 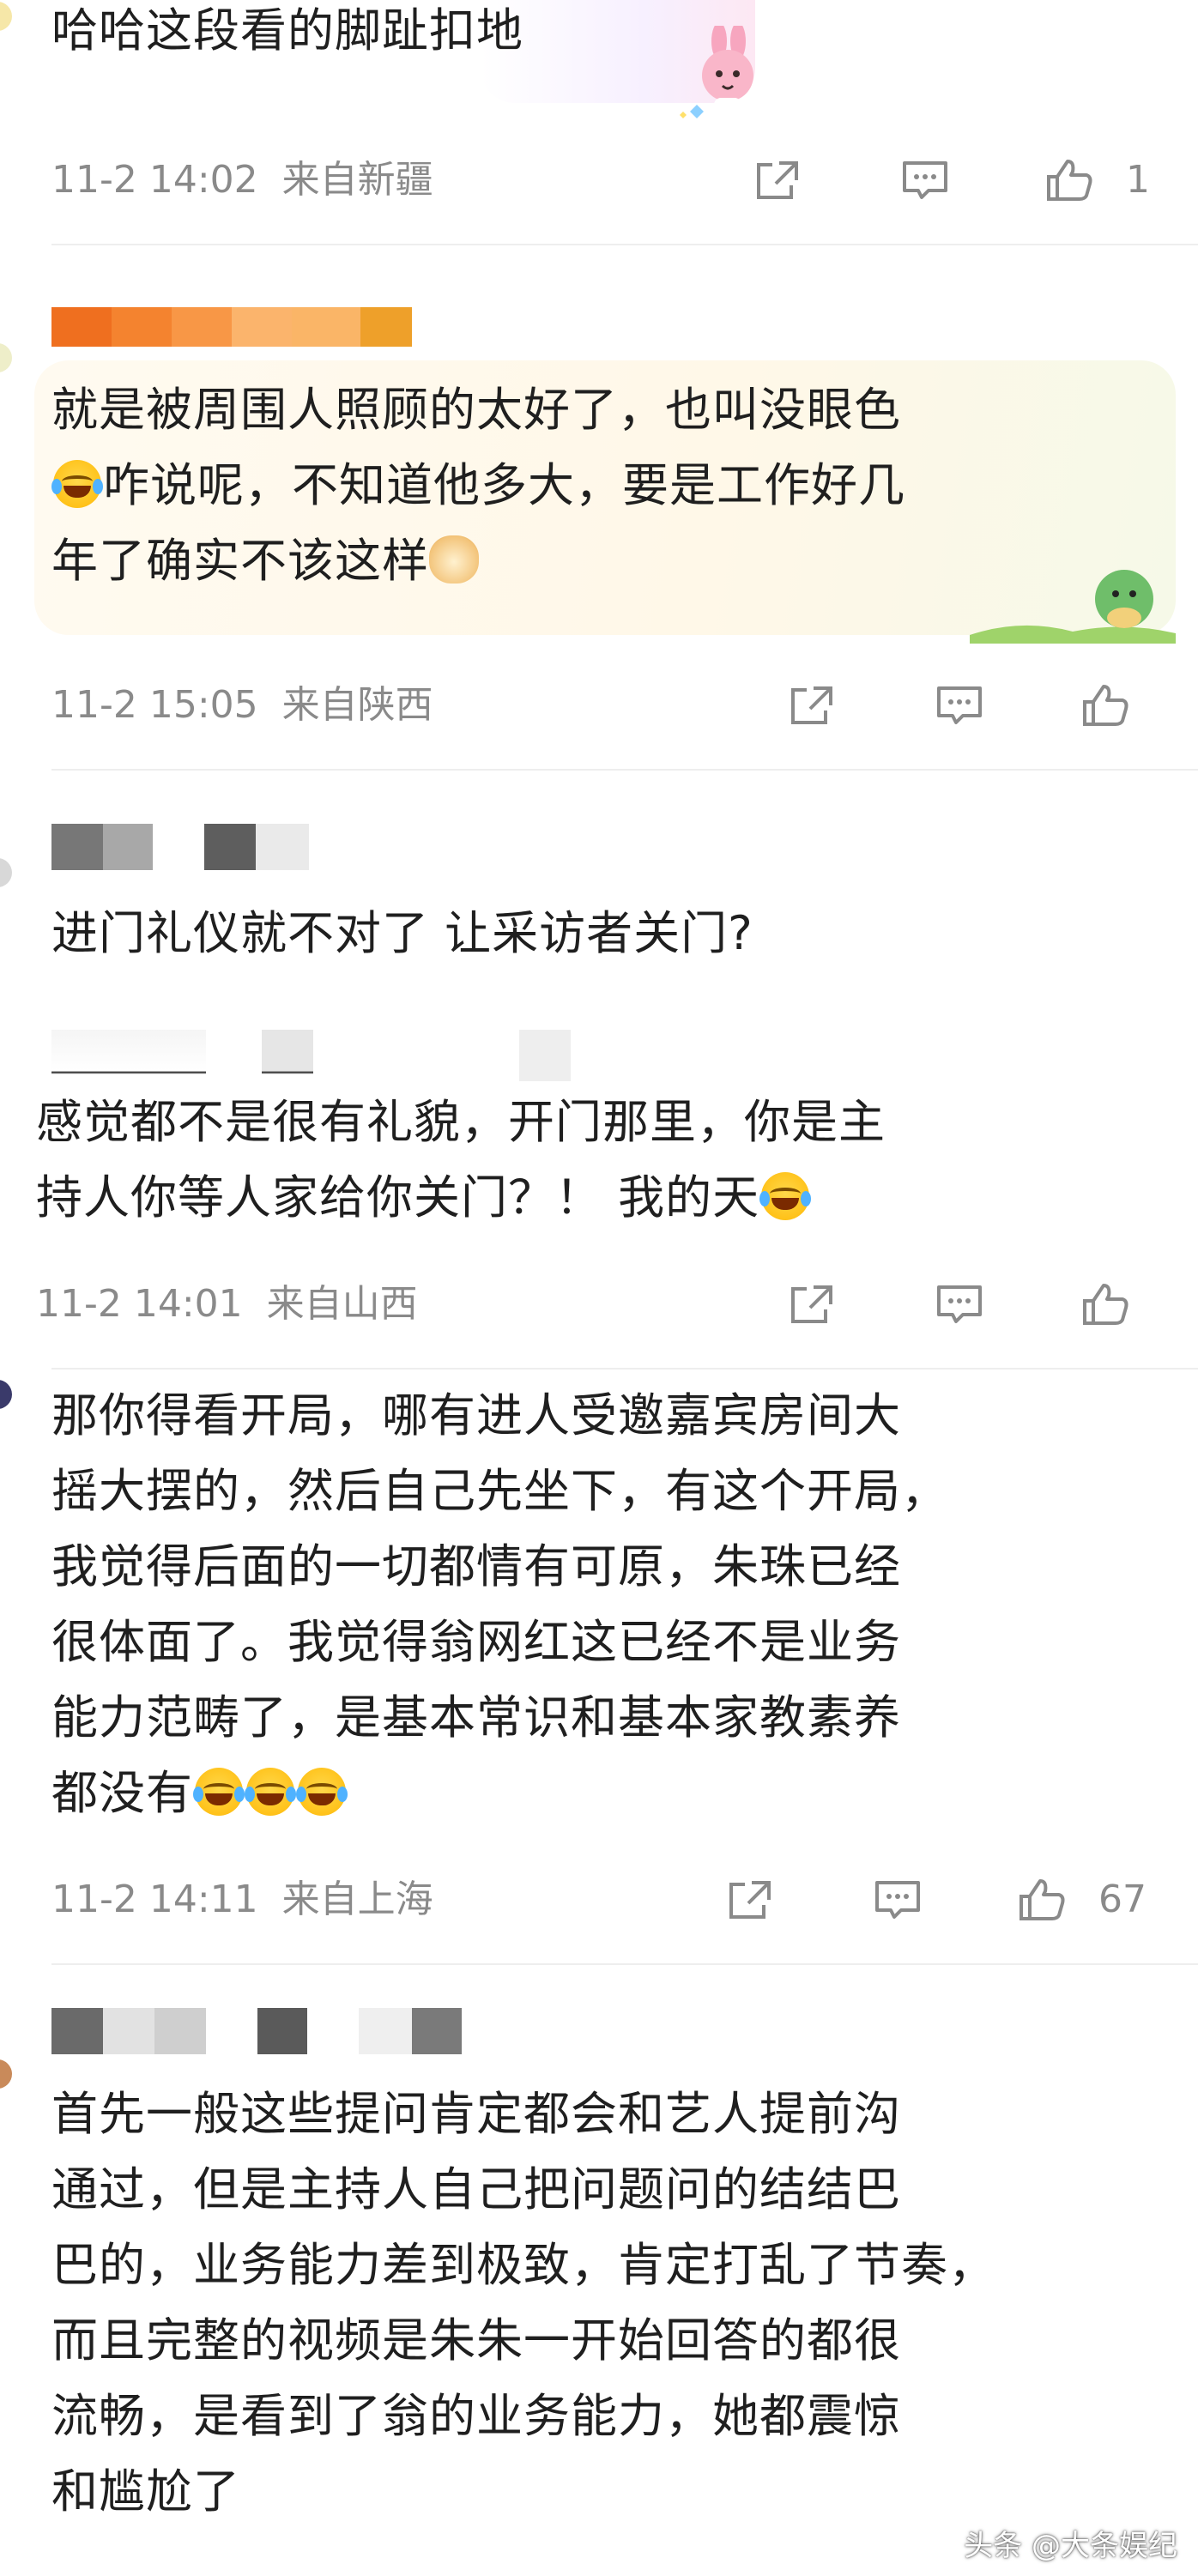 I want to click on comment-time: 11-2 14:01 来自山西, so click(x=227, y=1304).